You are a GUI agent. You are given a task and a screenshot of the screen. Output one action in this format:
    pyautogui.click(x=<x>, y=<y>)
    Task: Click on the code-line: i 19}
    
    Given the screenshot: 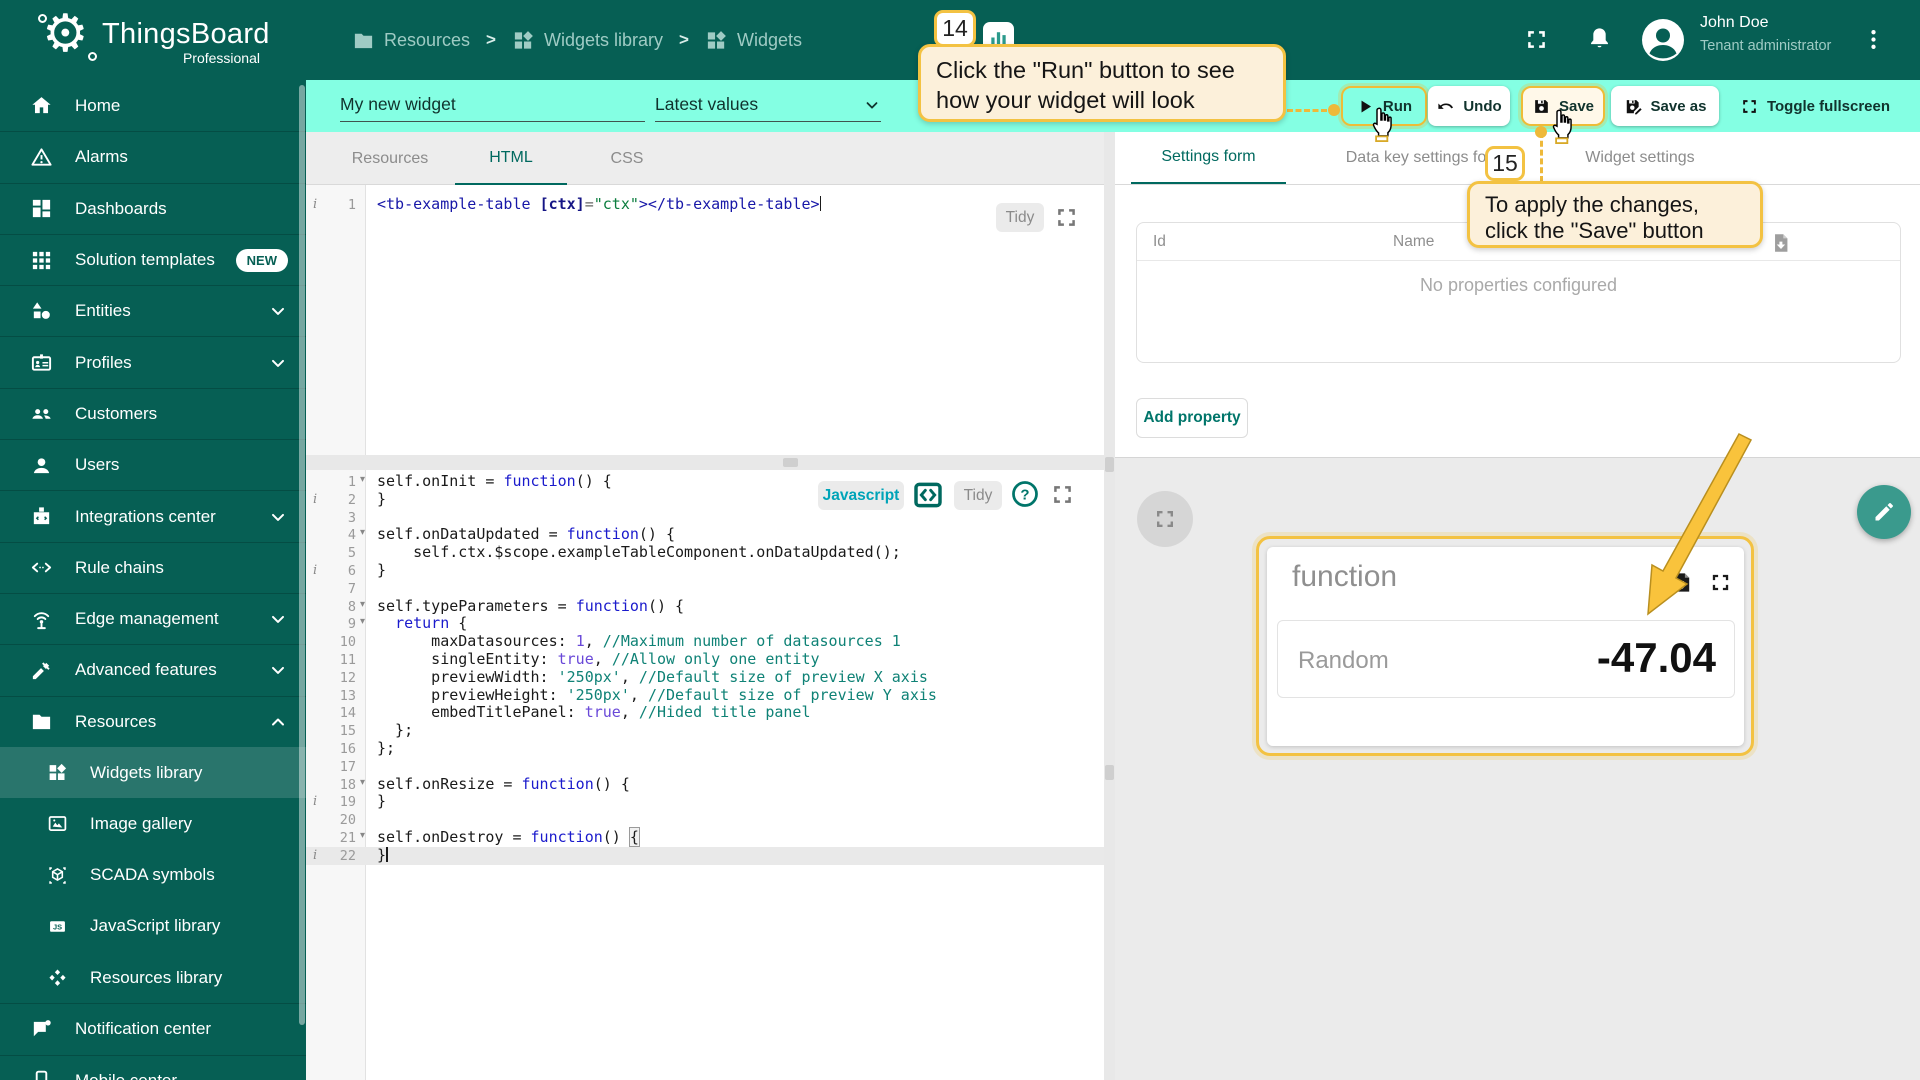 What is the action you would take?
    pyautogui.click(x=705, y=801)
    